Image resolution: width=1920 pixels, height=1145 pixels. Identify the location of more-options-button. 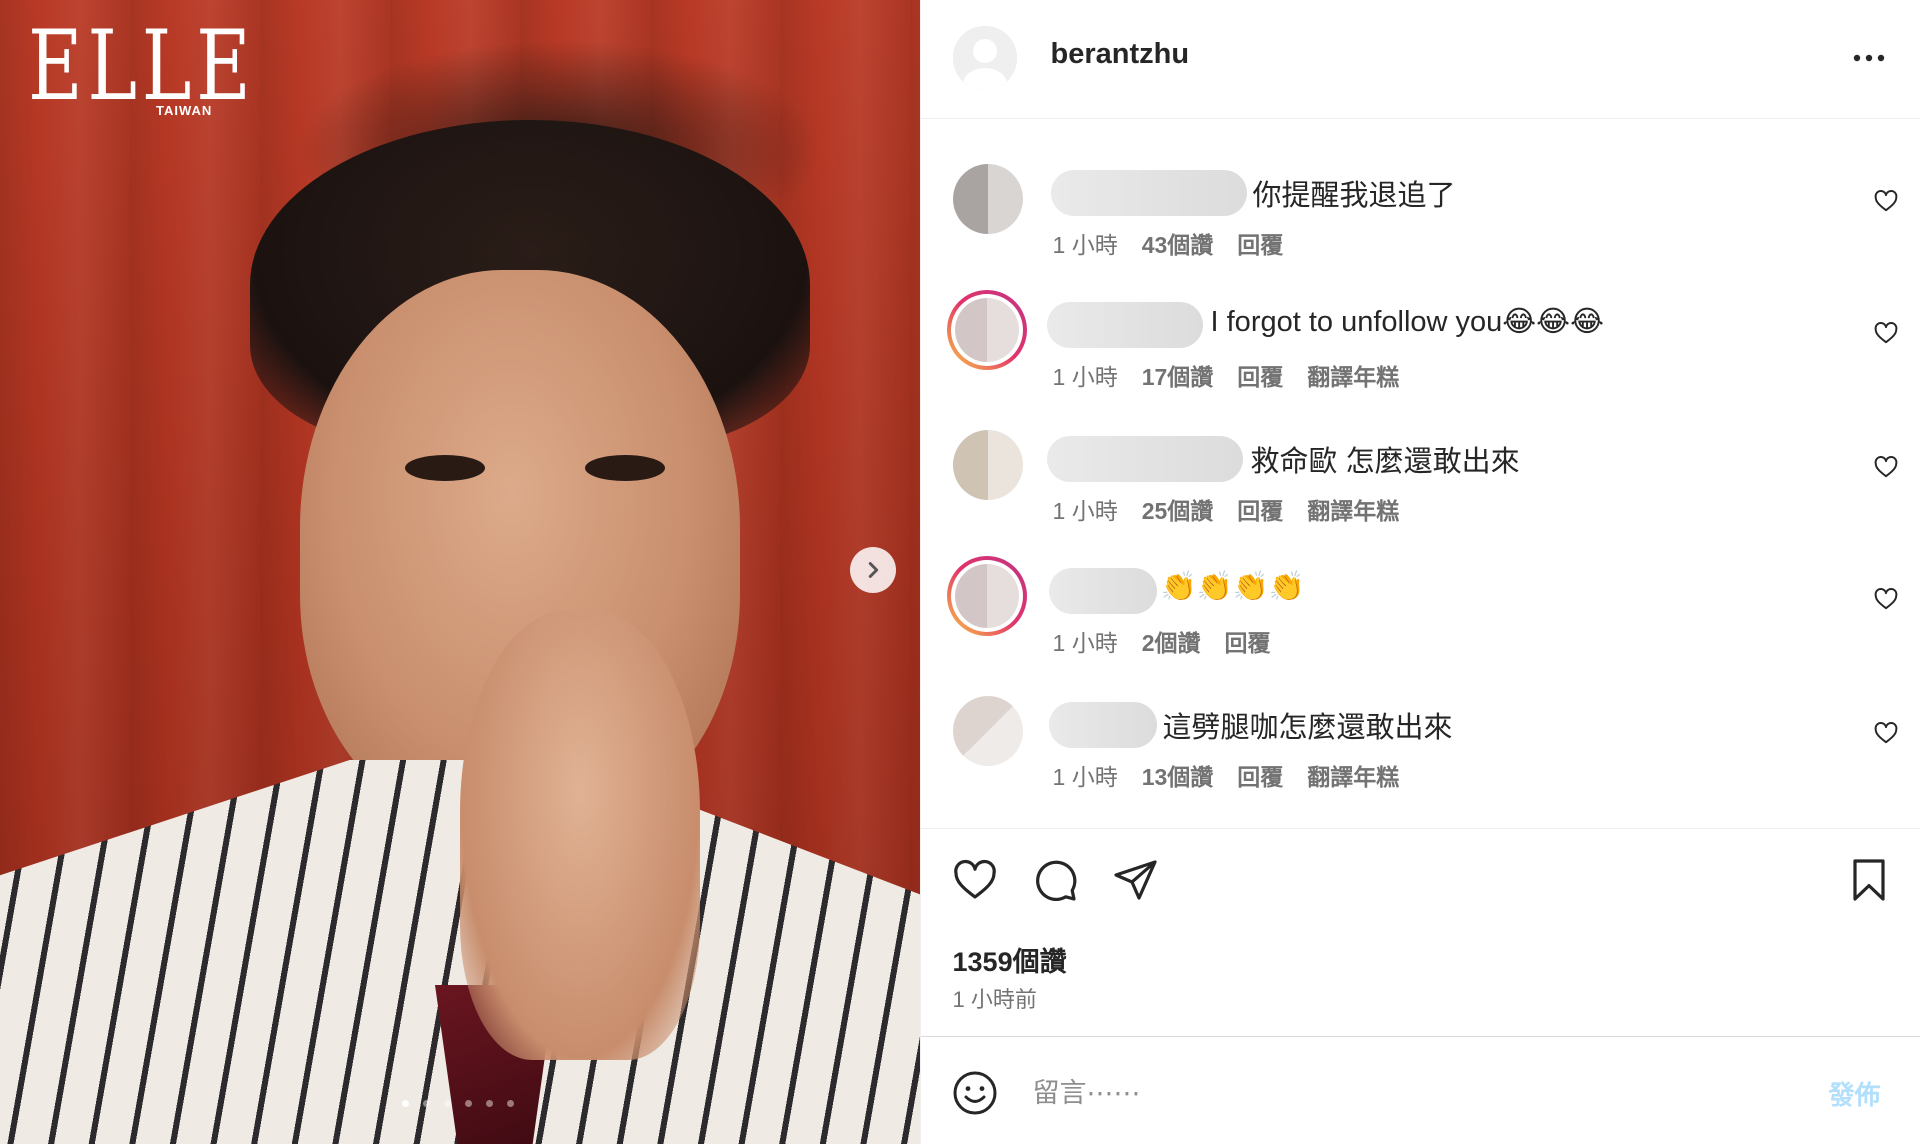
(1869, 58).